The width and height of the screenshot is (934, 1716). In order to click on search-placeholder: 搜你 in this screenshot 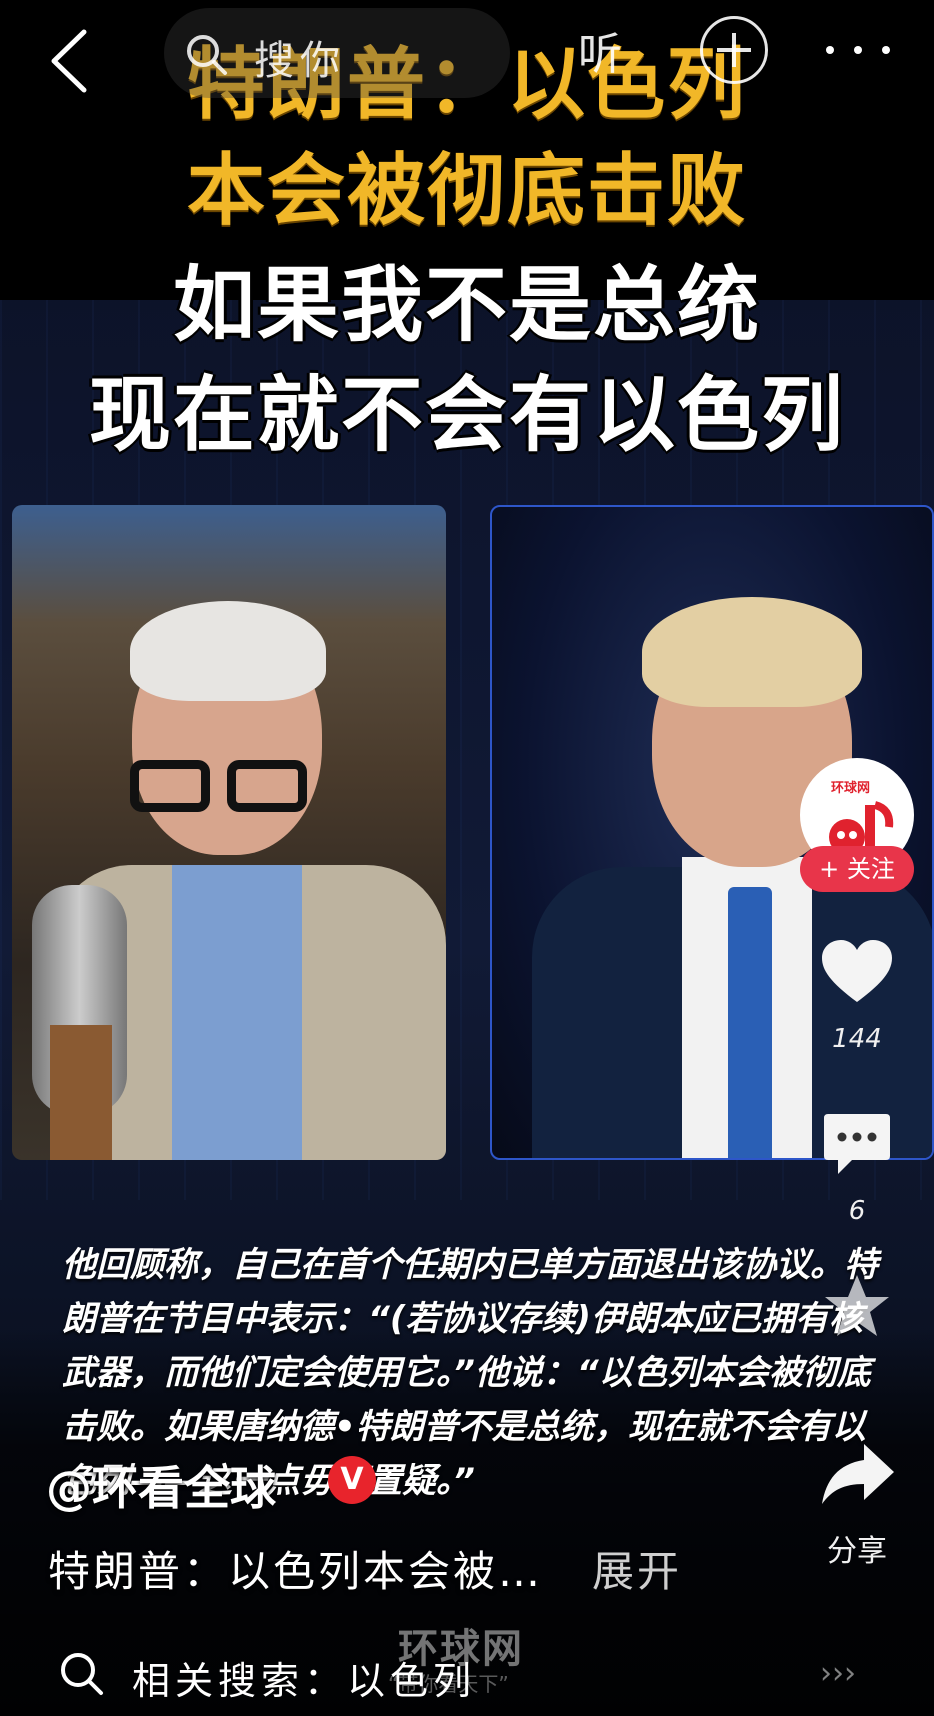, I will do `click(300, 61)`.